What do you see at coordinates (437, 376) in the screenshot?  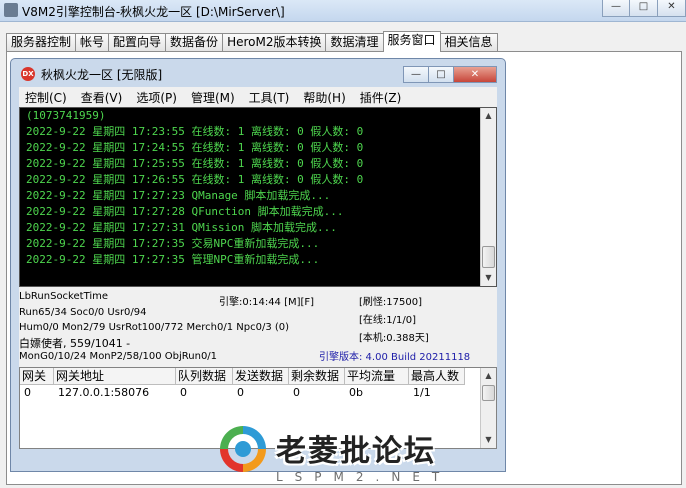 I see `col-max-users: 最高人数` at bounding box center [437, 376].